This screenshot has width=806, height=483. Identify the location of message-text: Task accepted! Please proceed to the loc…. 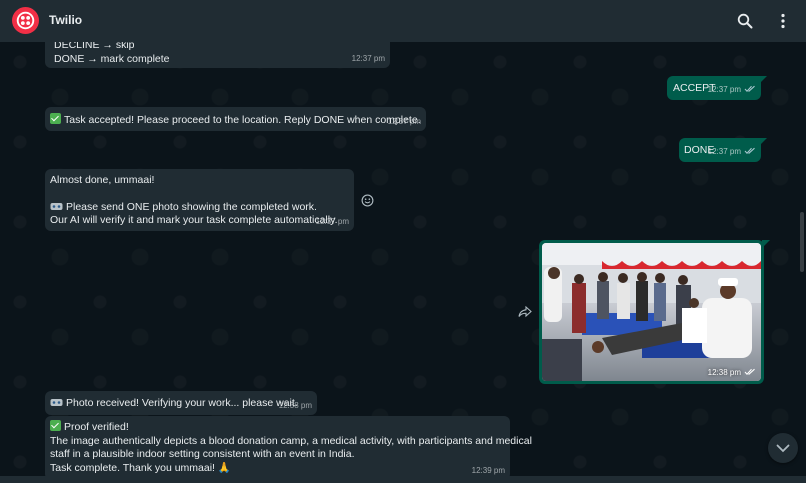
(242, 120).